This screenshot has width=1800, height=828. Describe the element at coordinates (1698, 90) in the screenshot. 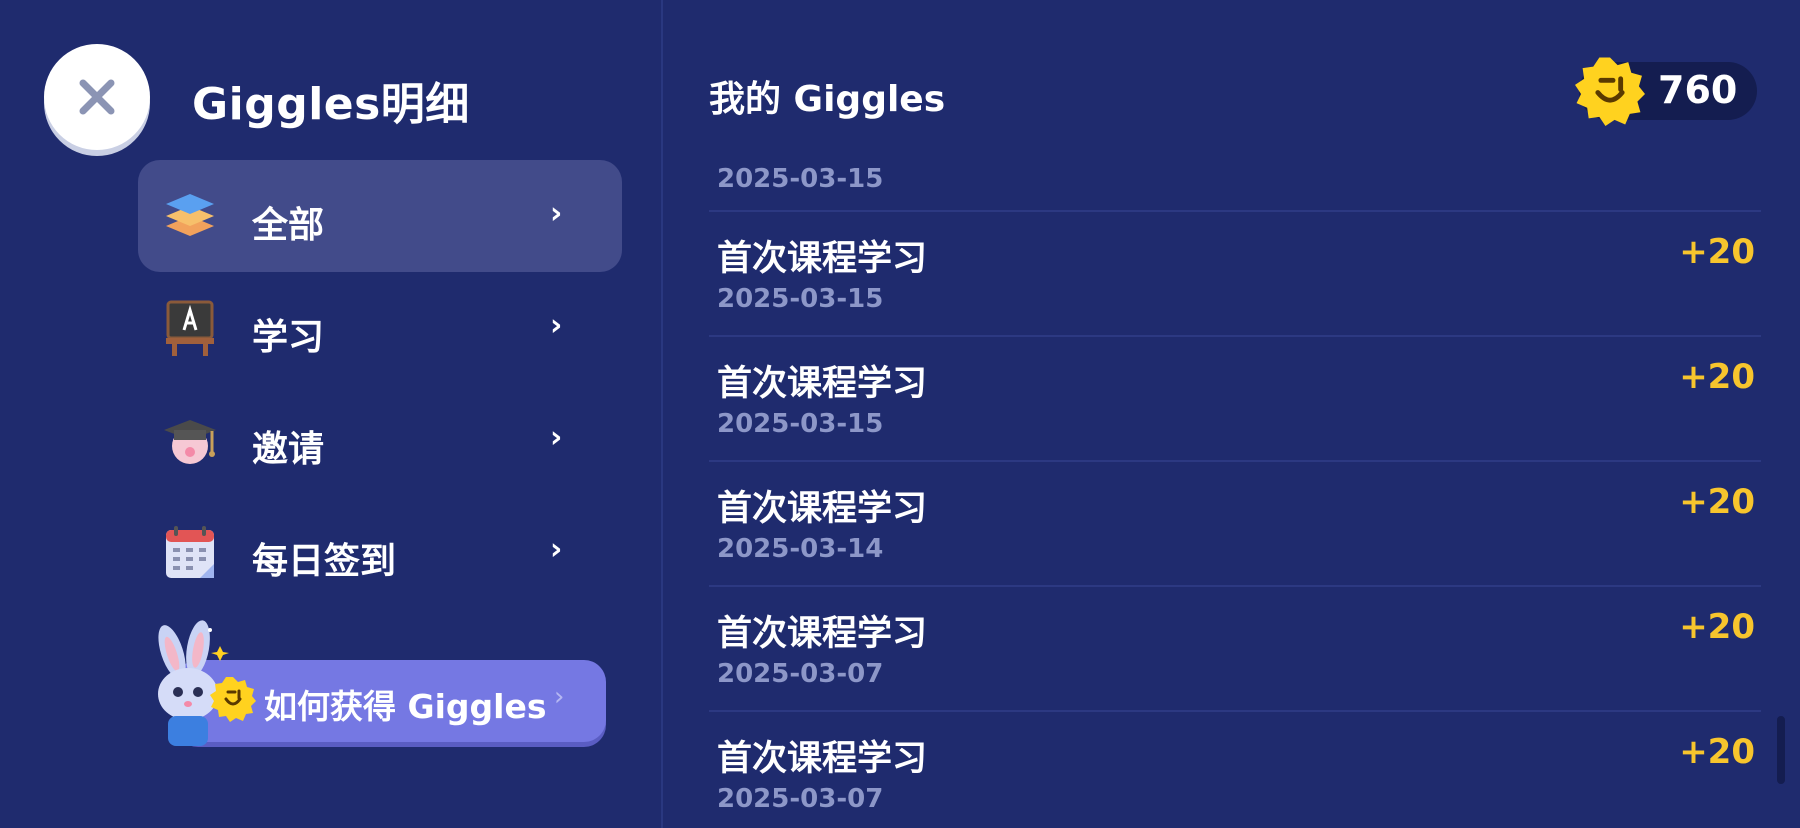

I see `balance-value: 760` at that location.